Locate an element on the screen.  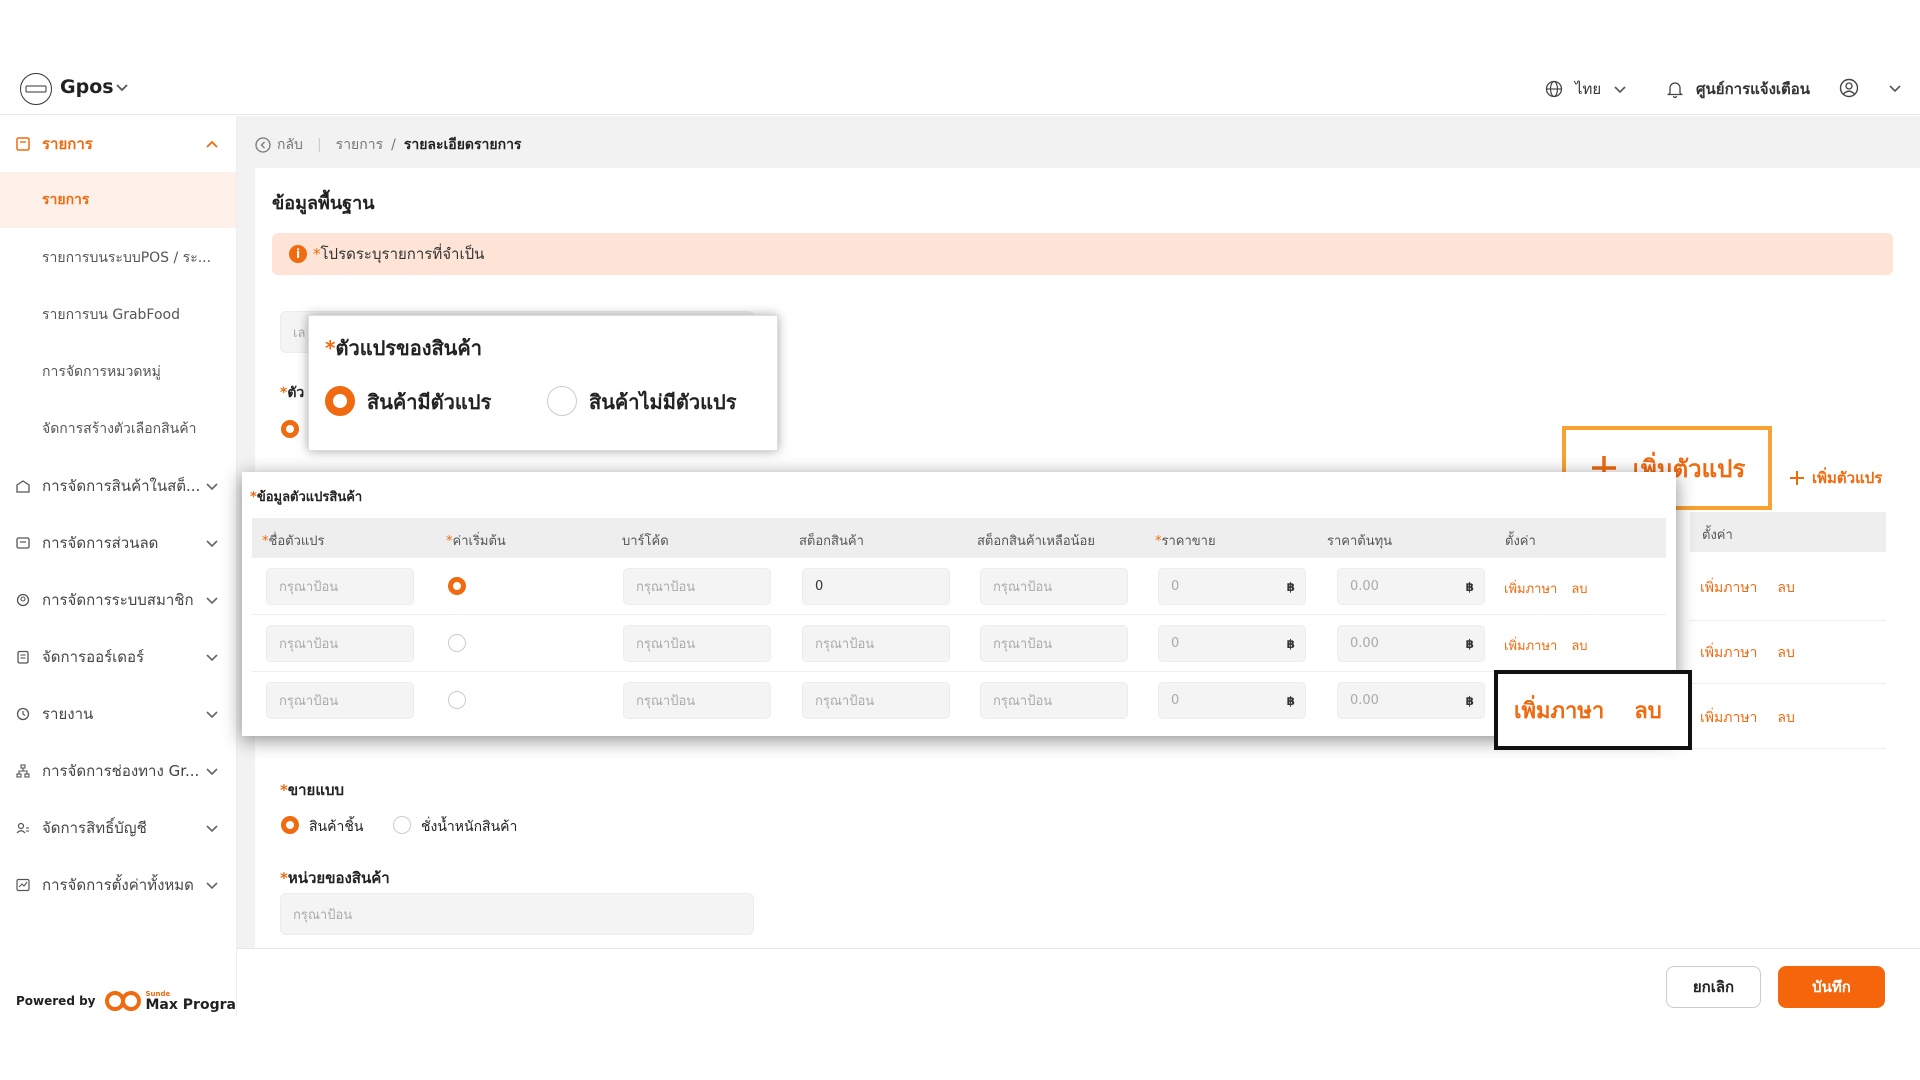
clock-icon is located at coordinates (23, 714).